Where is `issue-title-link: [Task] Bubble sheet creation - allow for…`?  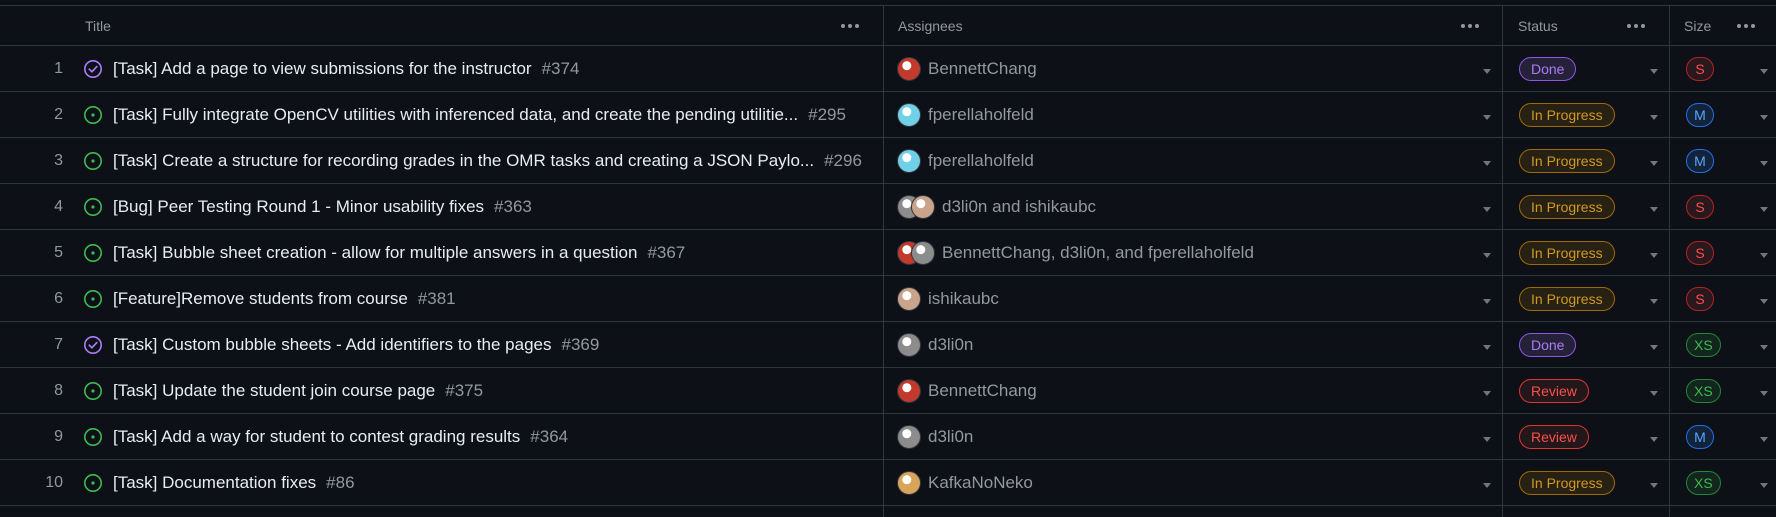 issue-title-link: [Task] Bubble sheet creation - allow for… is located at coordinates (375, 253).